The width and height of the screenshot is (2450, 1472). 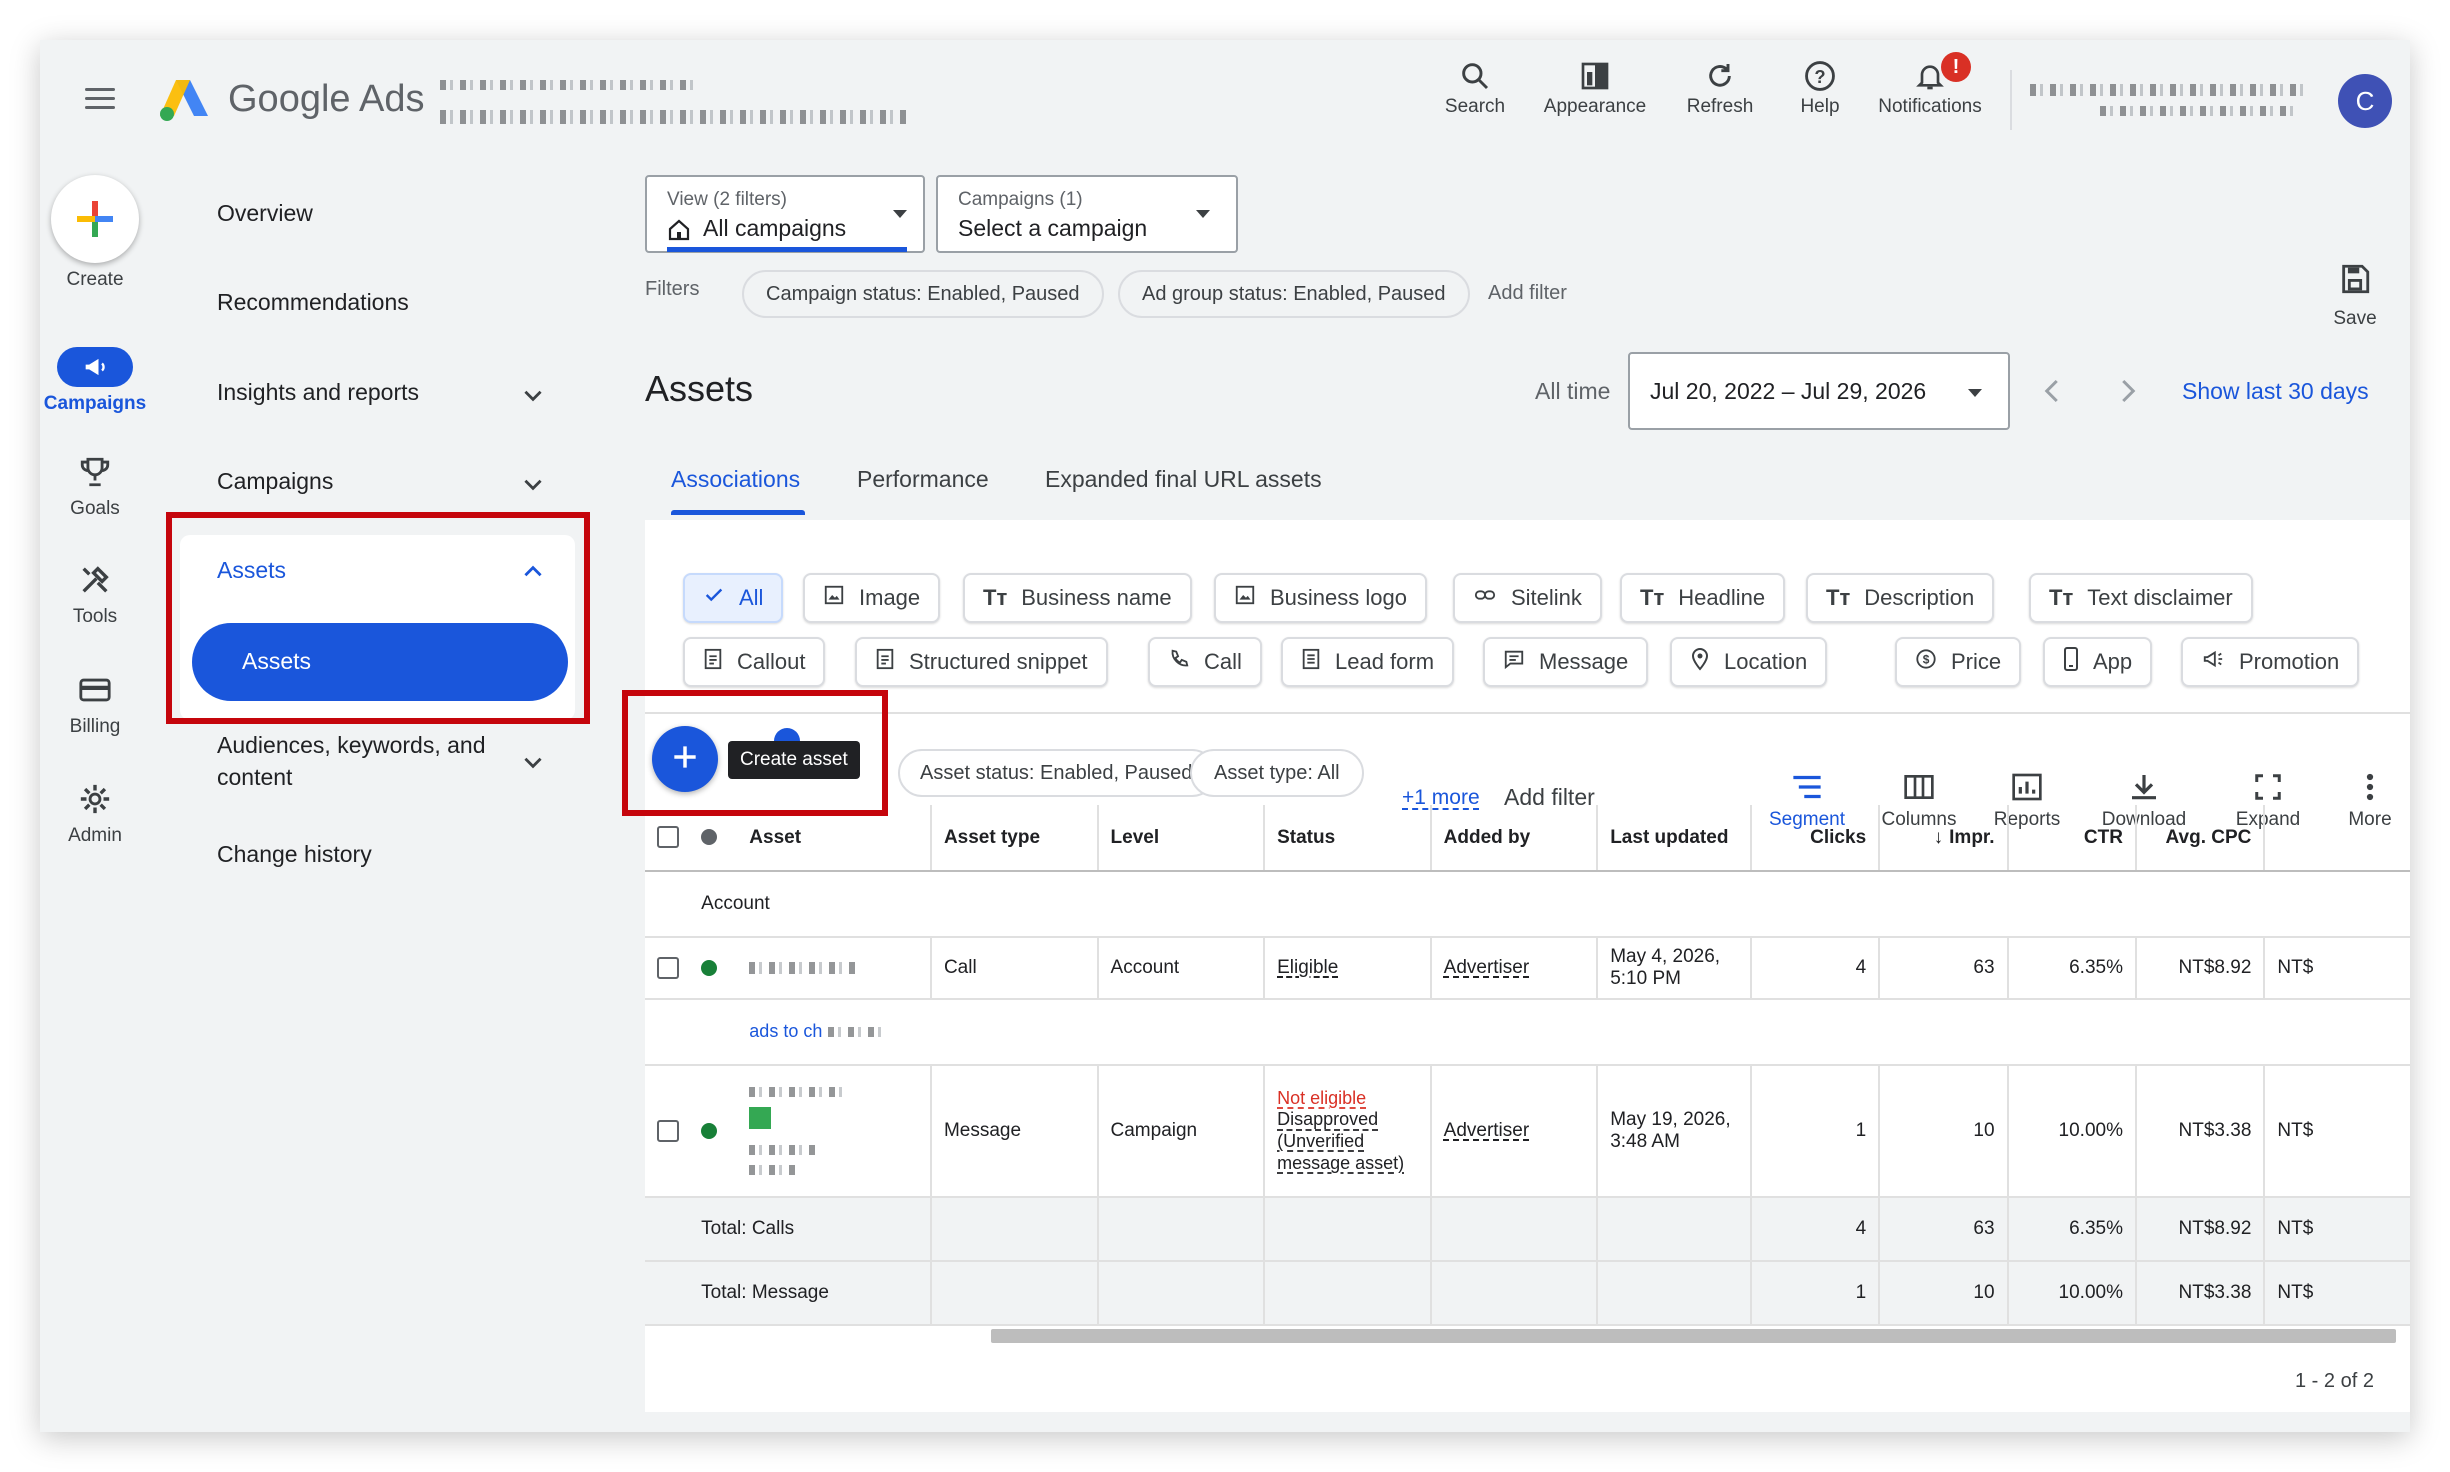 What do you see at coordinates (100, 98) in the screenshot?
I see `menu-icon` at bounding box center [100, 98].